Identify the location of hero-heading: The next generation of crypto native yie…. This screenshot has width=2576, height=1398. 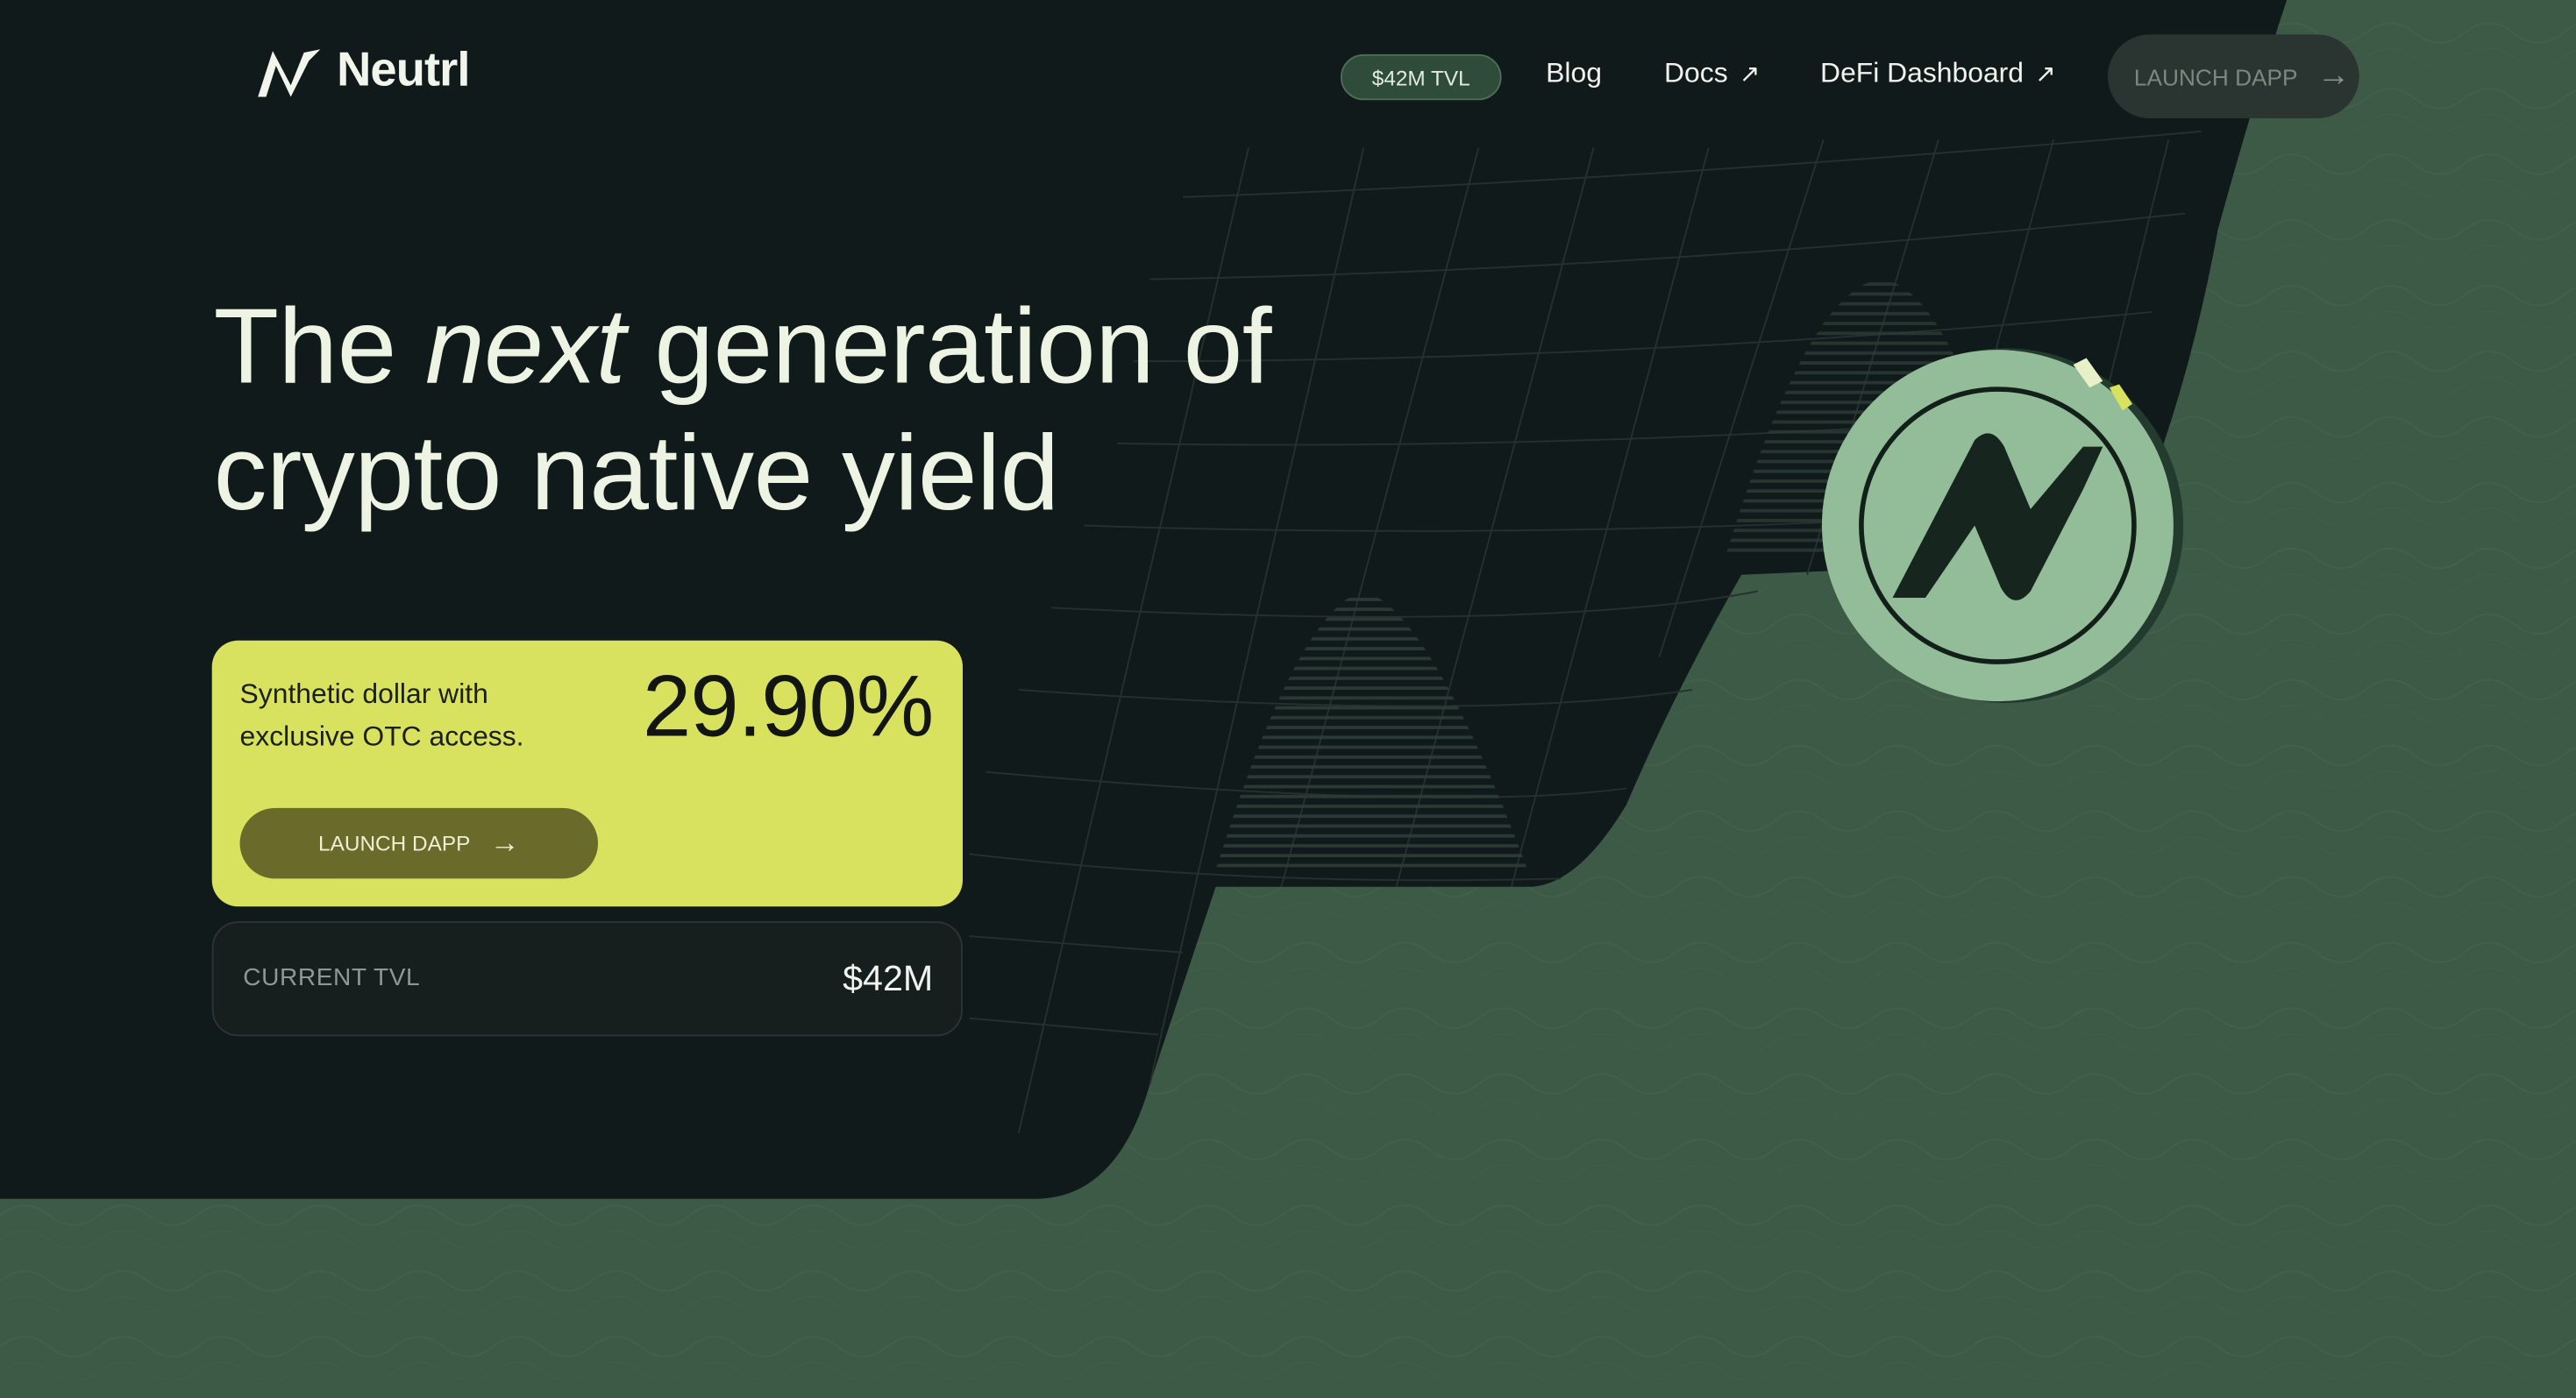
(742, 409).